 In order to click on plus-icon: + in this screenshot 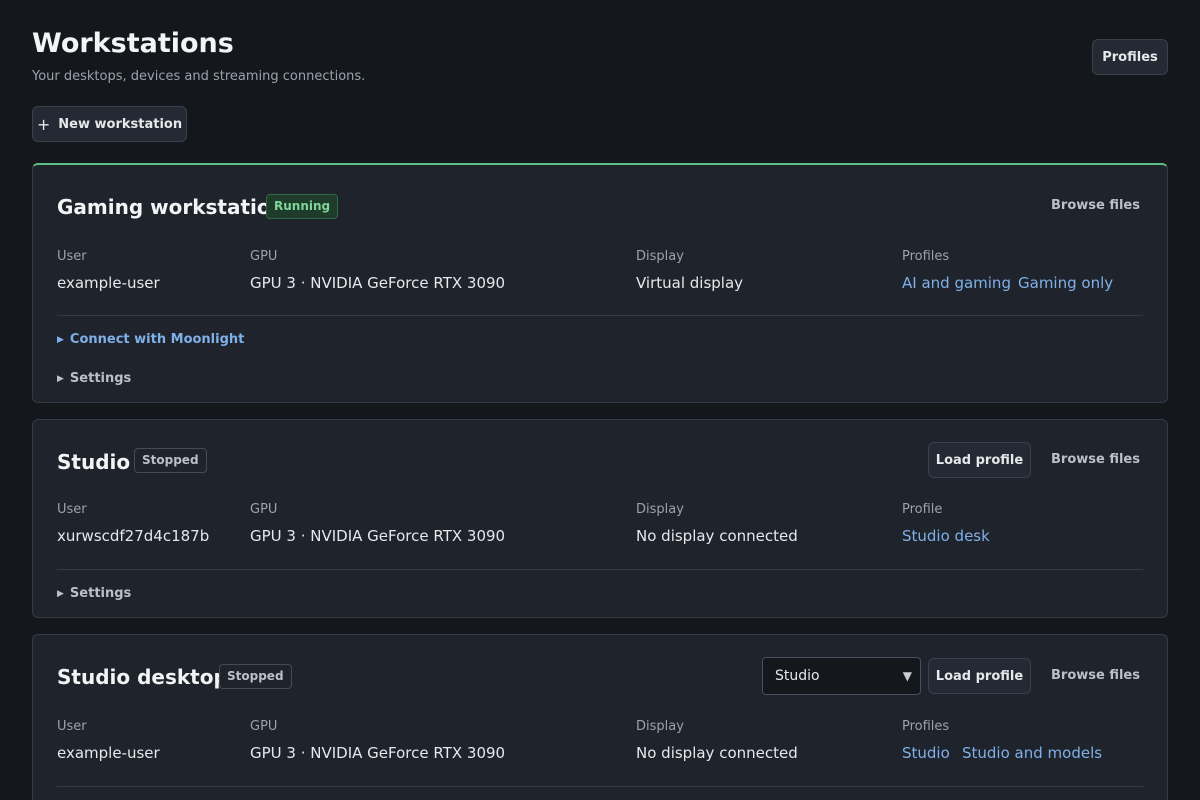, I will do `click(43, 124)`.